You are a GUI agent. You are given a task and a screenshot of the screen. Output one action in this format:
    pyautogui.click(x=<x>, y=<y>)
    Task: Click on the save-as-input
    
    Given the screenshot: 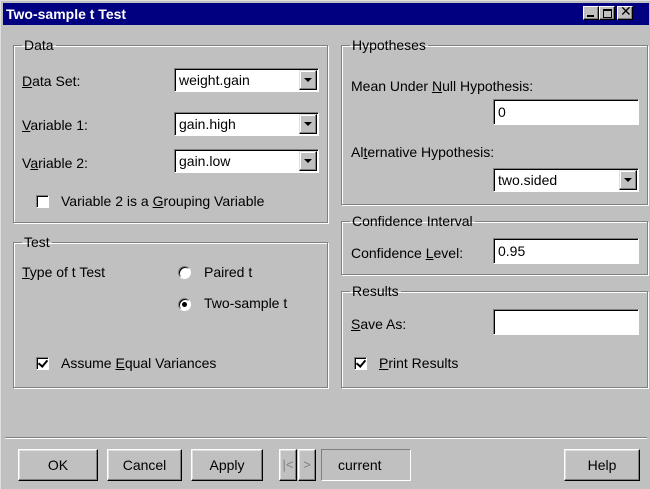 What is the action you would take?
    pyautogui.click(x=566, y=322)
    